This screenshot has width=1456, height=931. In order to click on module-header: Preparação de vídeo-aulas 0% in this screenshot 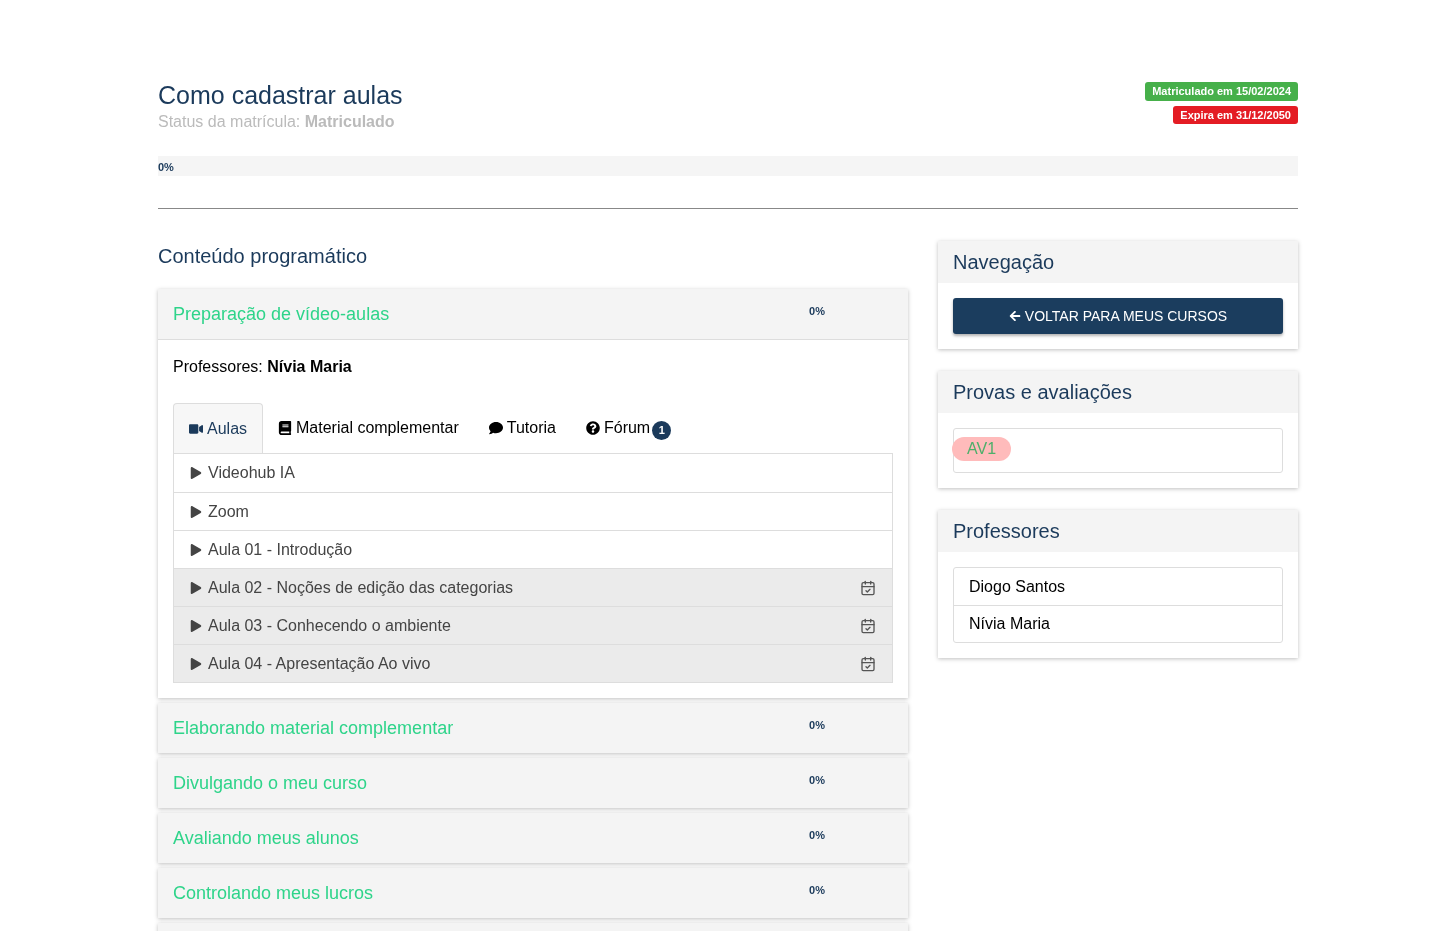, I will do `click(533, 314)`.